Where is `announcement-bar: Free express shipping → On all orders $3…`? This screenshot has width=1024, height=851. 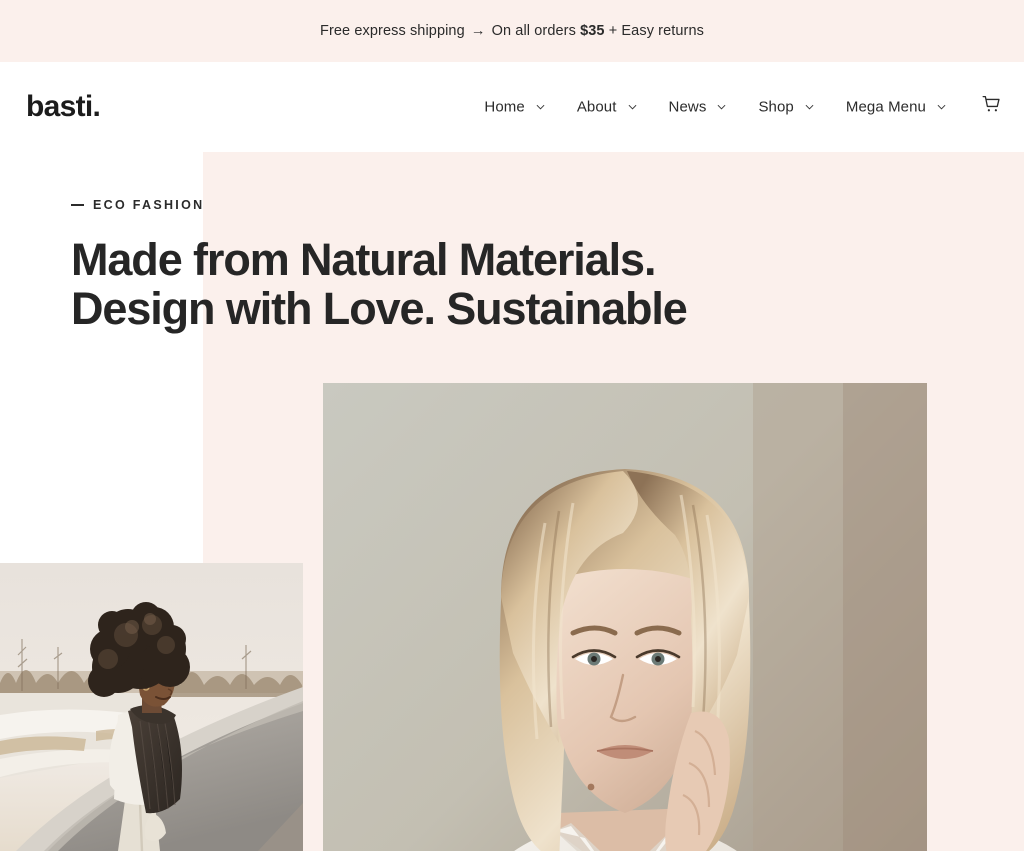
announcement-bar: Free express shipping → On all orders $3… is located at coordinates (512, 31).